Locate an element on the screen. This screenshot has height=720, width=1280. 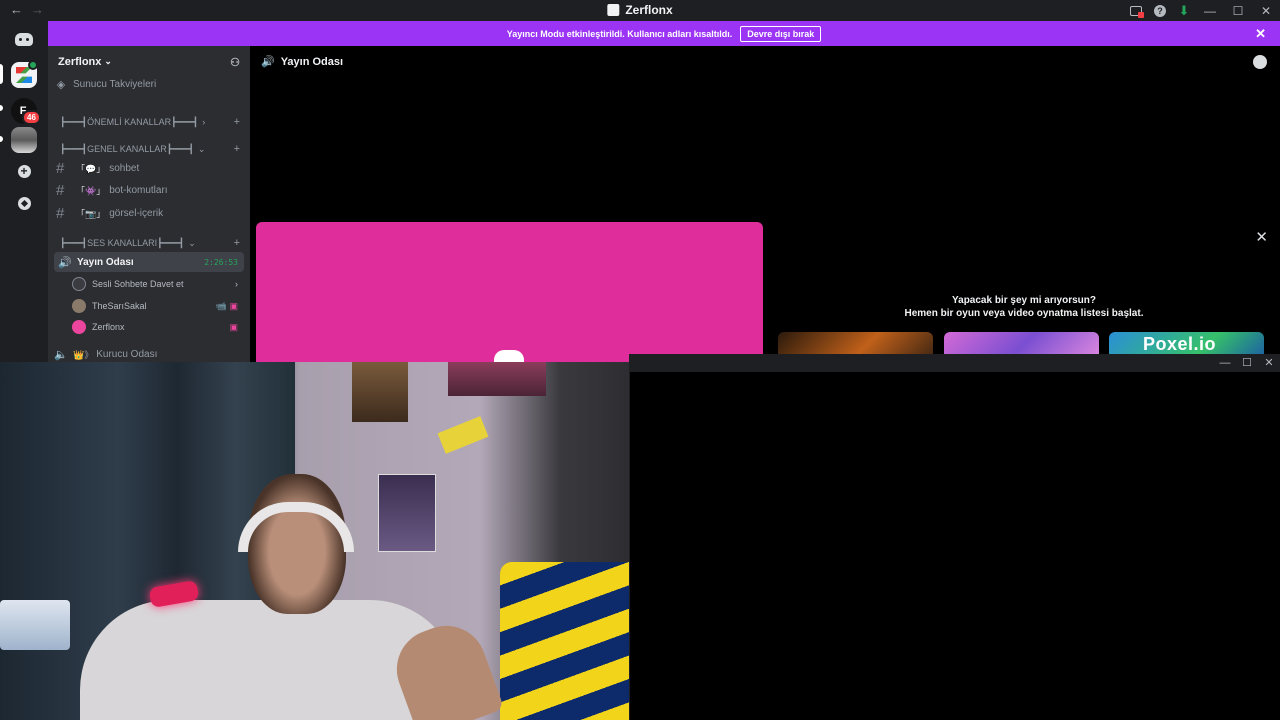
wall-sticker is located at coordinates (463, 435).